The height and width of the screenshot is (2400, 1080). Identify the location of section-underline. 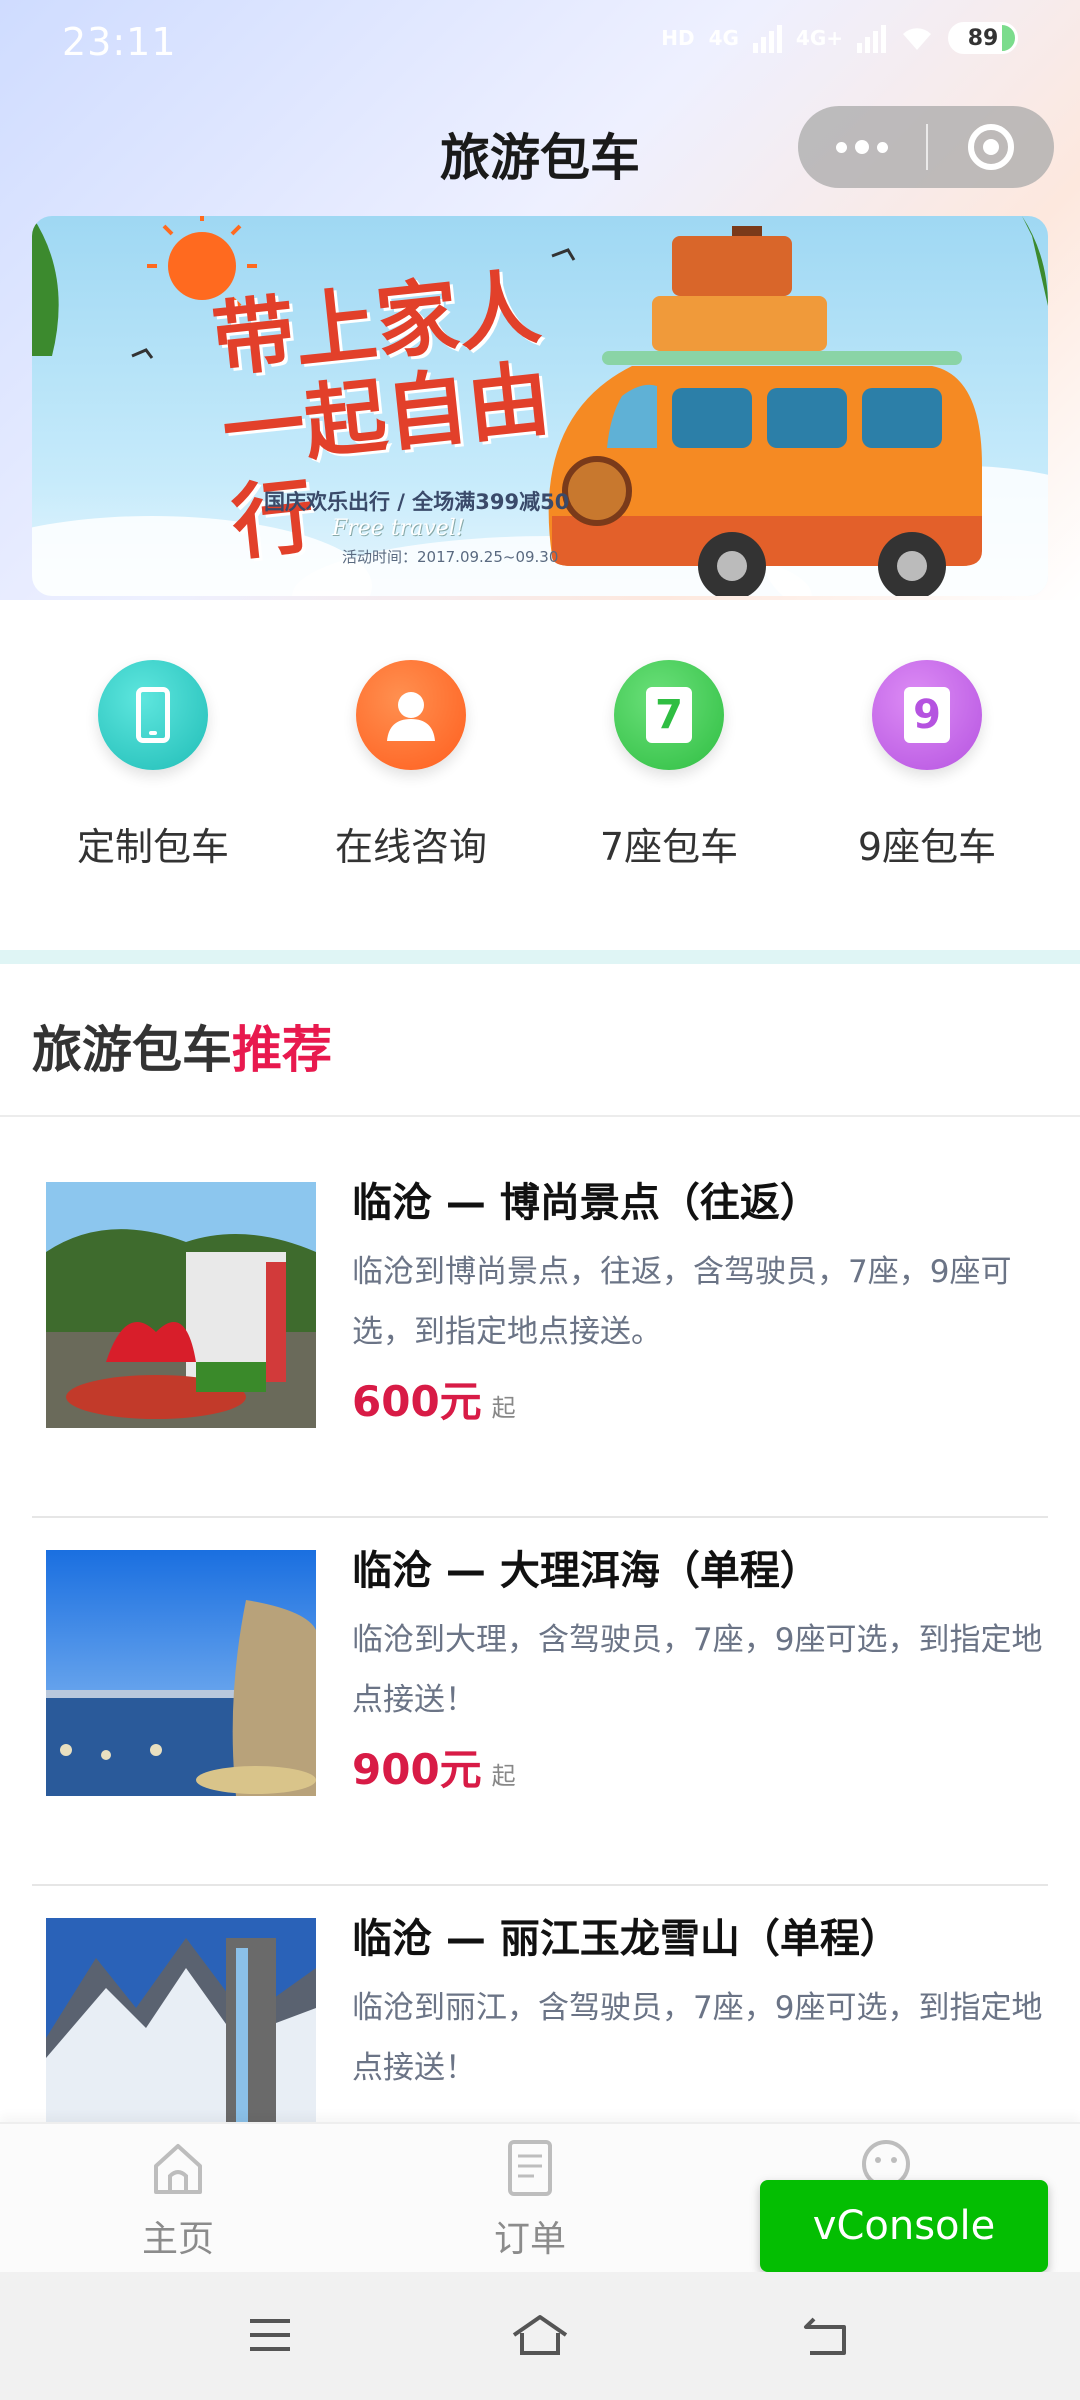
(540, 1116).